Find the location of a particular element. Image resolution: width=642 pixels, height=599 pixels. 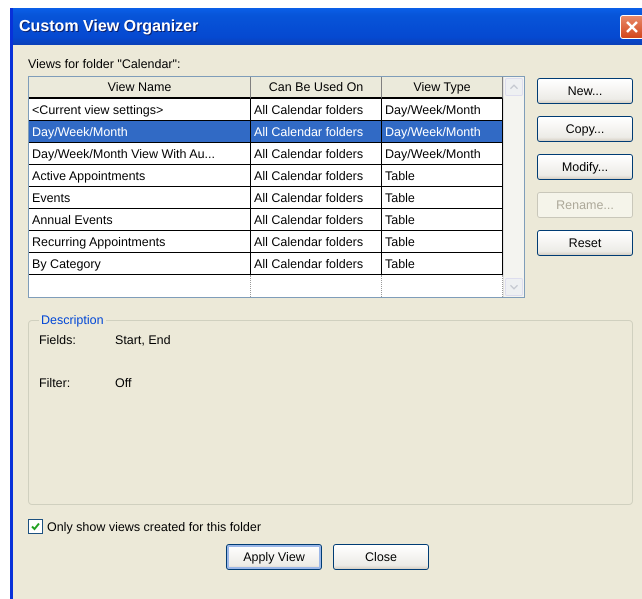

dialog-button: Apply View is located at coordinates (274, 557).